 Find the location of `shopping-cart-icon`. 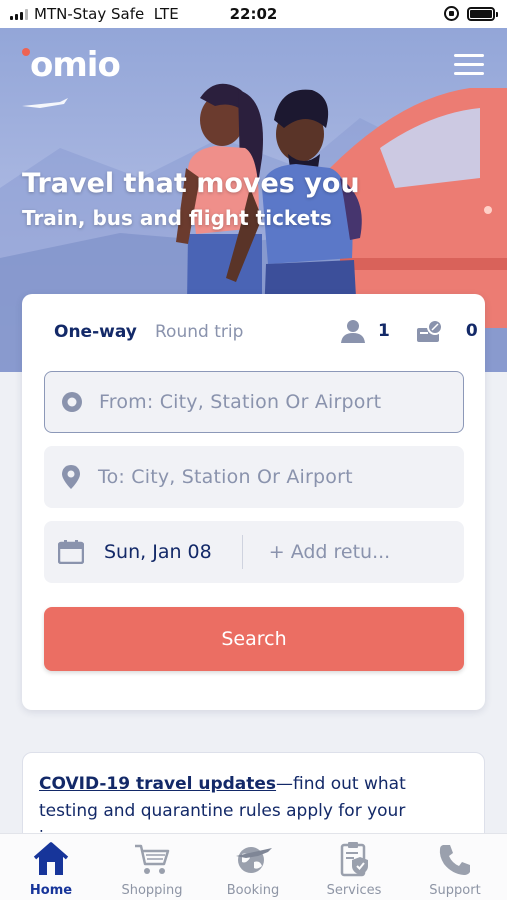

shopping-cart-icon is located at coordinates (152, 859).